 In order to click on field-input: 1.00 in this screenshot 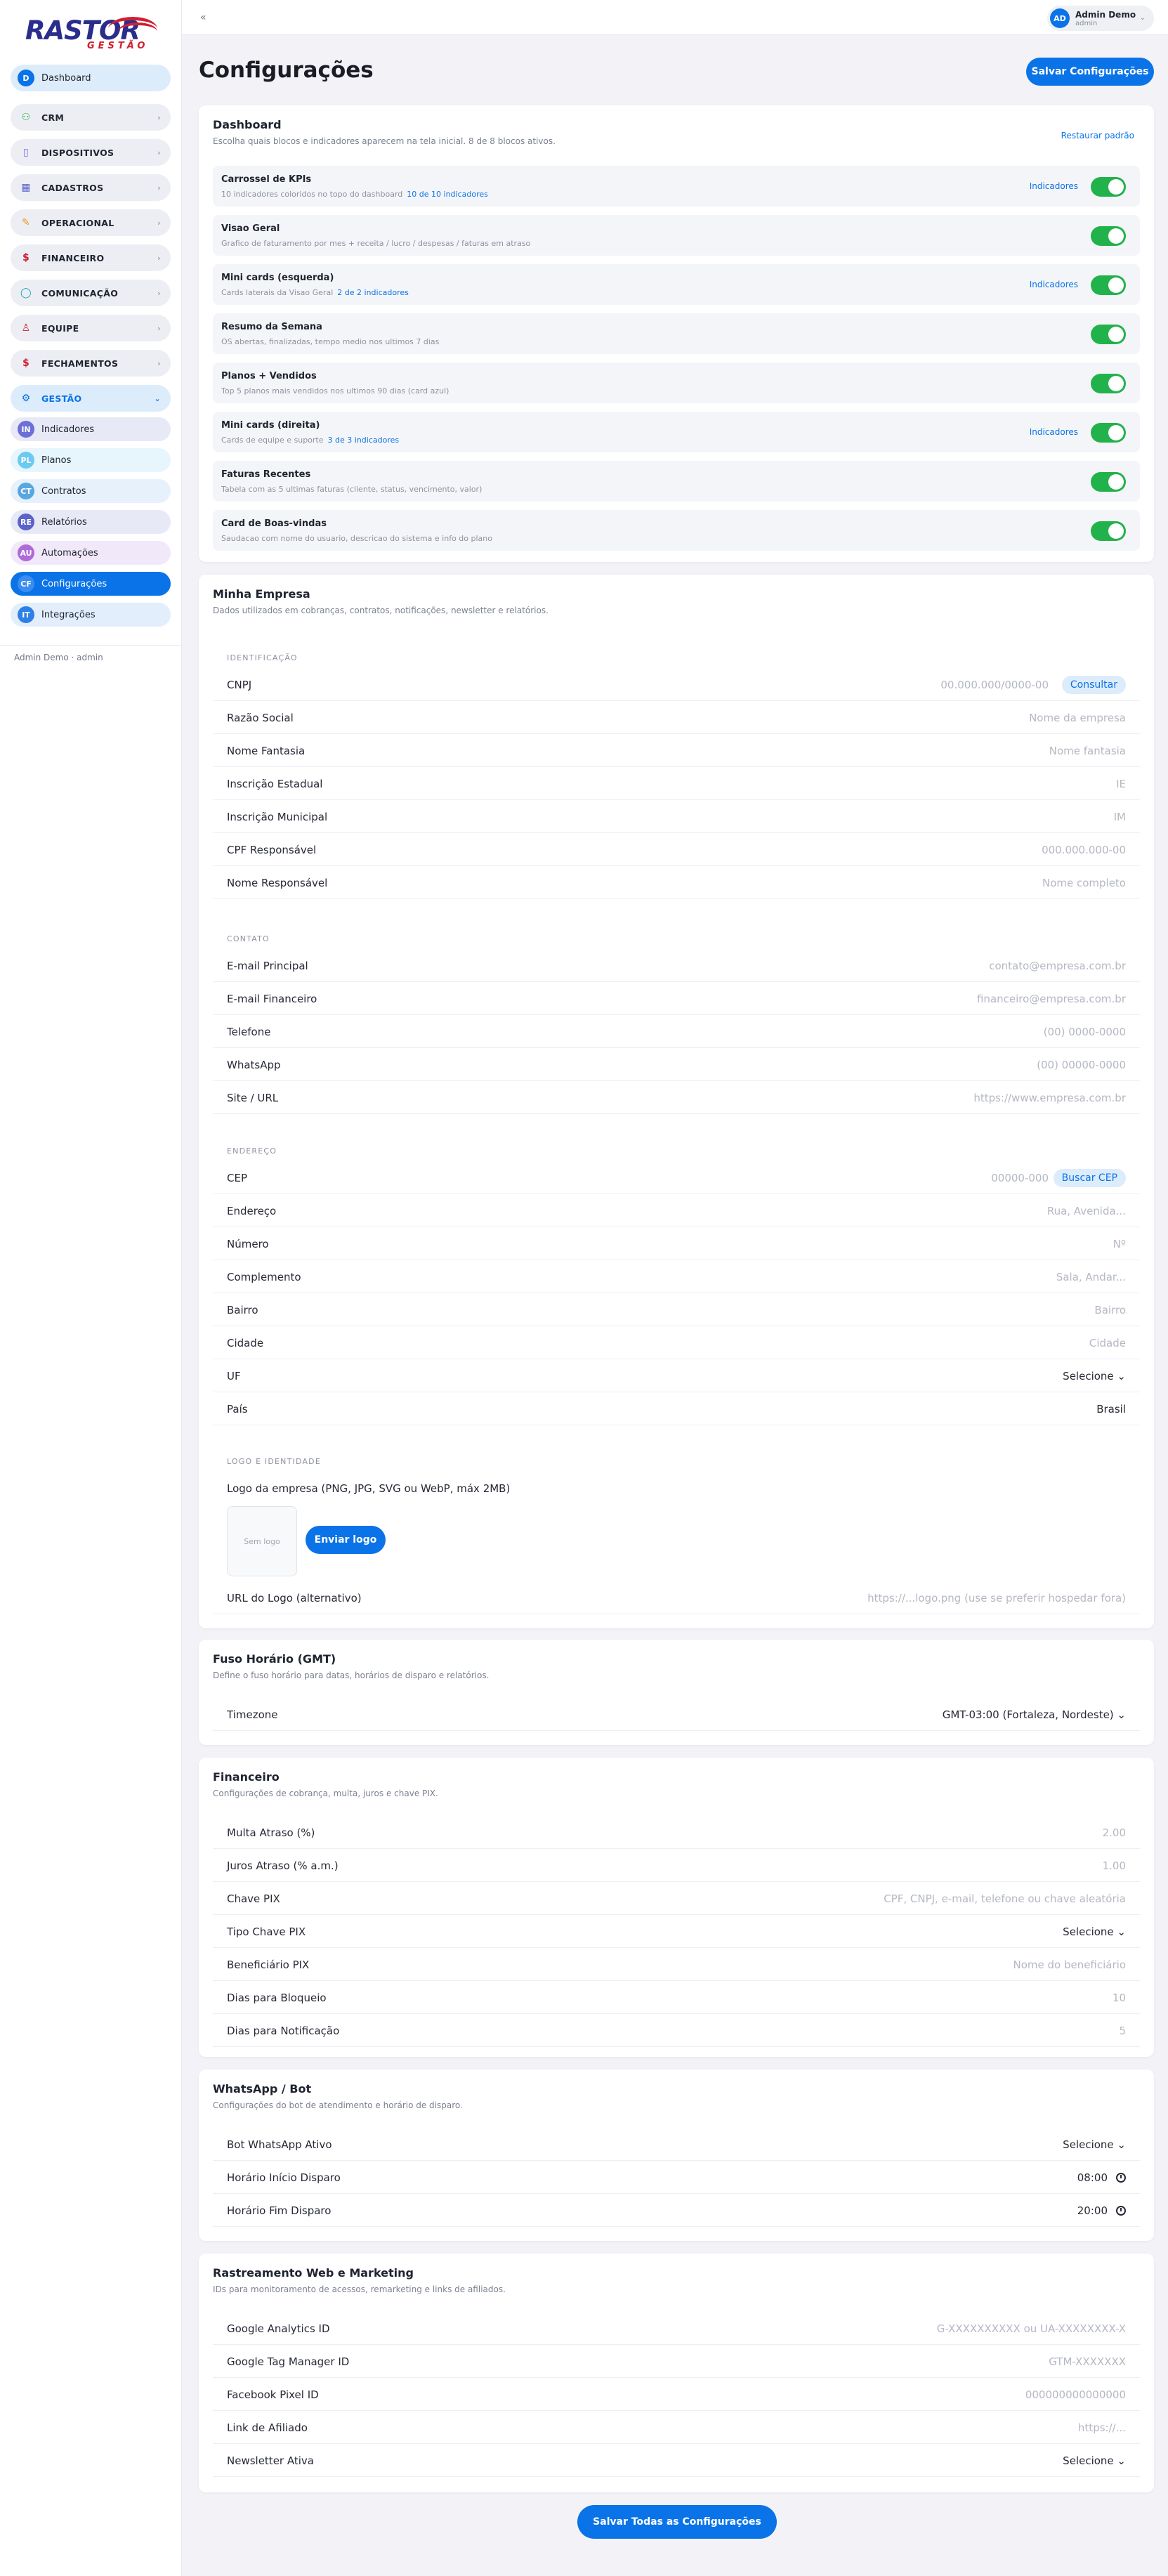, I will do `click(1114, 1866)`.